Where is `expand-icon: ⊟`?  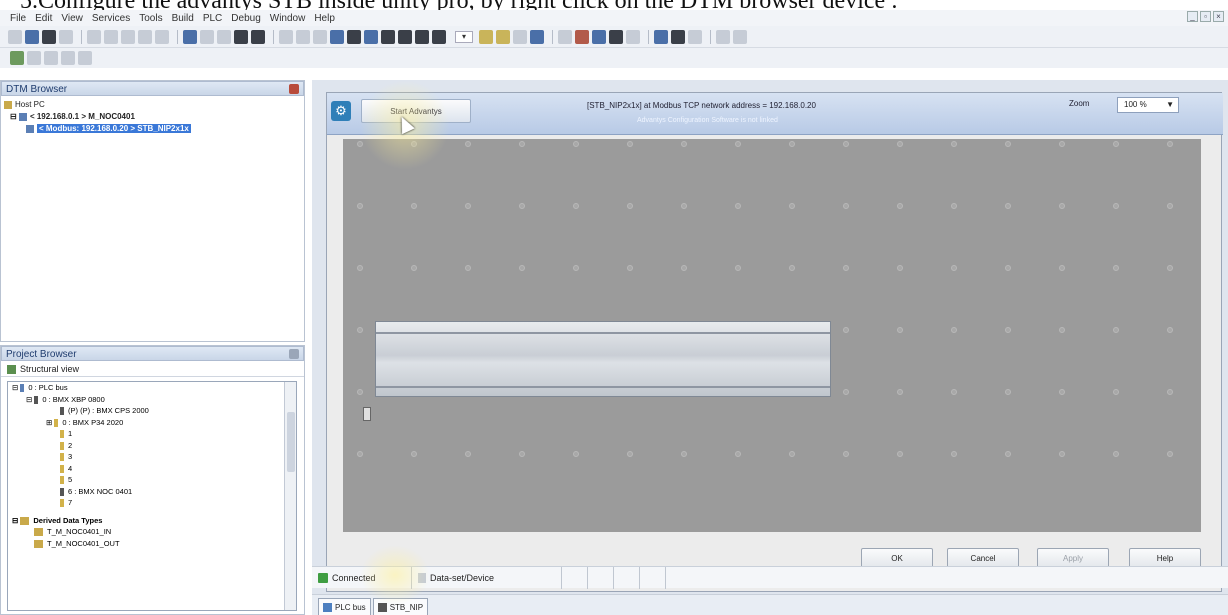 expand-icon: ⊟ is located at coordinates (13, 116).